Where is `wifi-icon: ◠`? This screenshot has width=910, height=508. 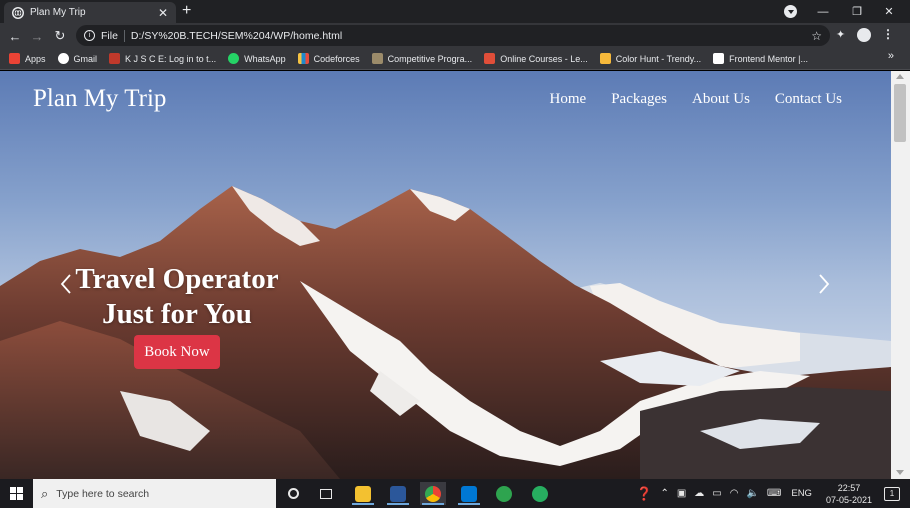 wifi-icon: ◠ is located at coordinates (734, 493).